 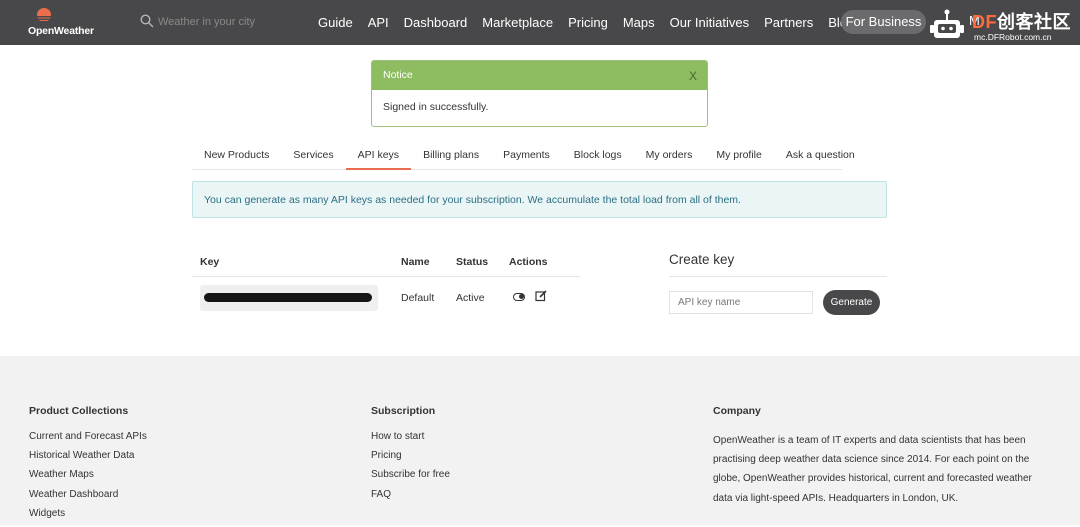 What do you see at coordinates (639, 22) in the screenshot?
I see `nav-link-maps: Maps` at bounding box center [639, 22].